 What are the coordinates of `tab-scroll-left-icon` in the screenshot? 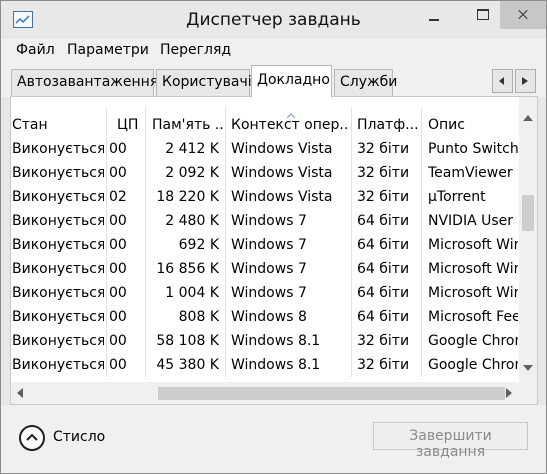 It's located at (502, 81).